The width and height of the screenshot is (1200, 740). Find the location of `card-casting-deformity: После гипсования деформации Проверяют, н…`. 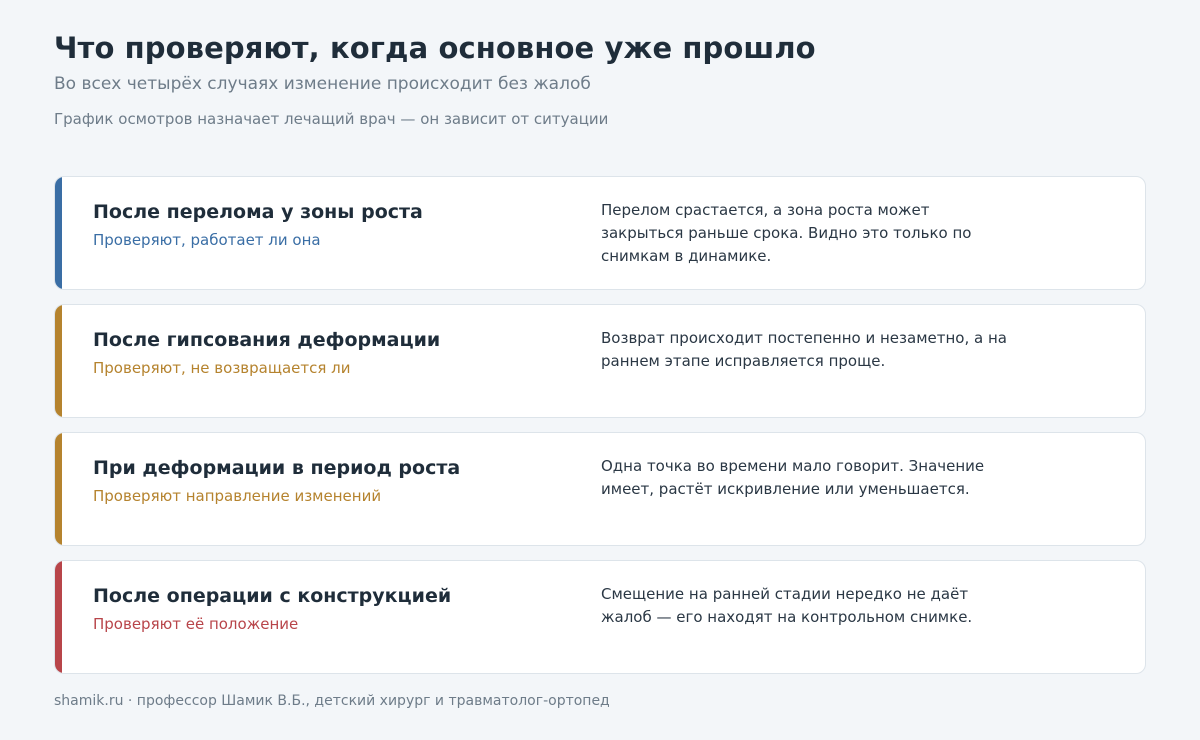

card-casting-deformity: После гипсования деформации Проверяют, н… is located at coordinates (600, 361).